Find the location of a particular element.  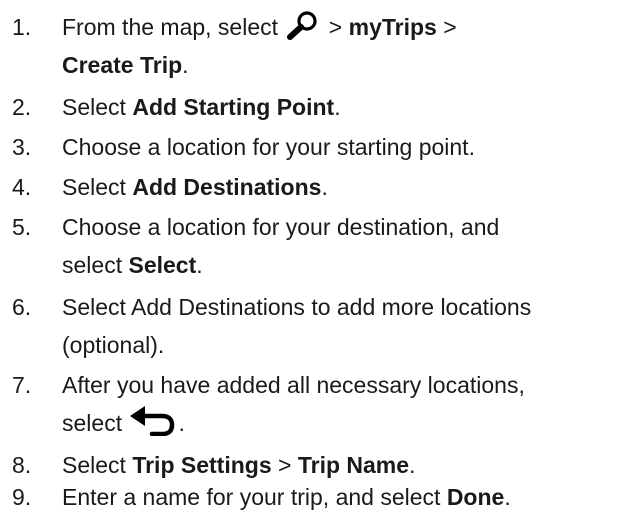

step-number: 7. is located at coordinates (22, 385).